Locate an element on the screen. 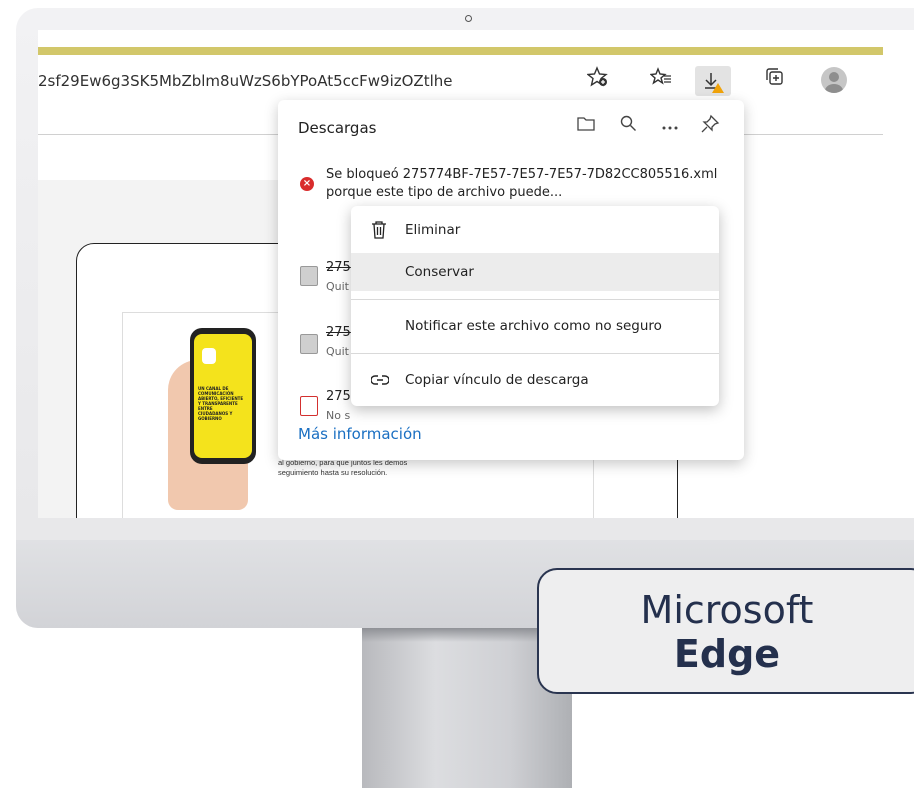 This screenshot has height=788, width=914. collections-icon is located at coordinates (775, 81).